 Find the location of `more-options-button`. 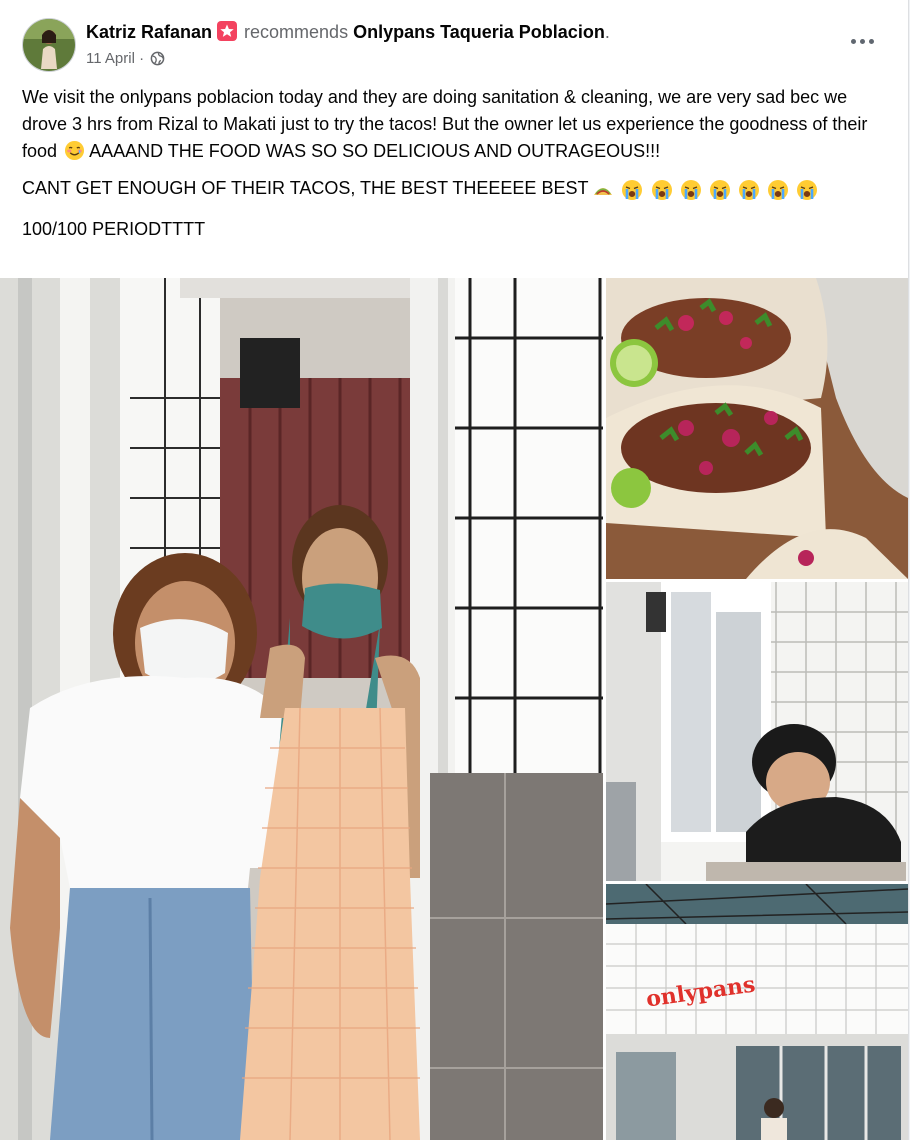

more-options-button is located at coordinates (862, 41).